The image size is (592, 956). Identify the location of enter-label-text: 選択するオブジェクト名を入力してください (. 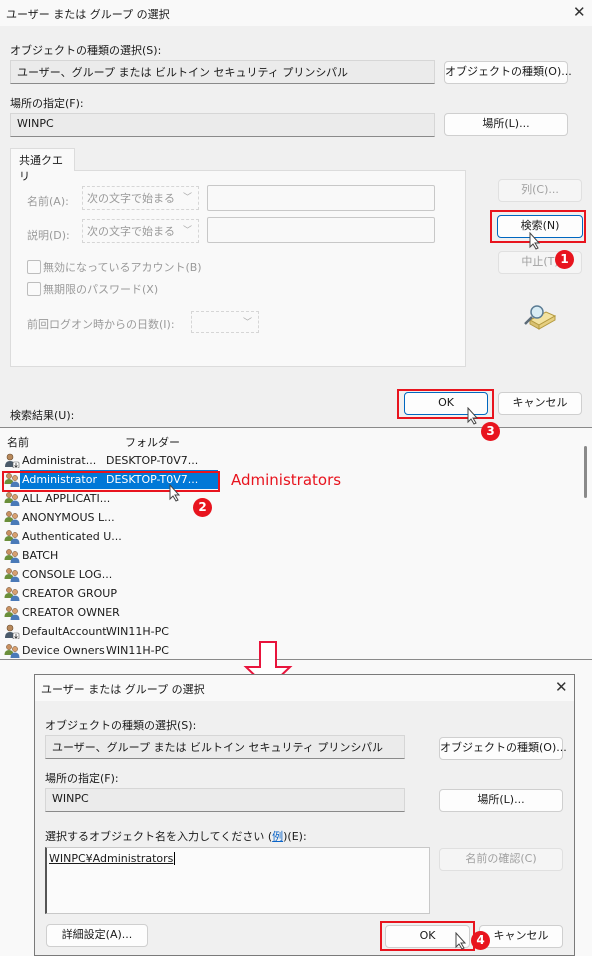
(159, 836).